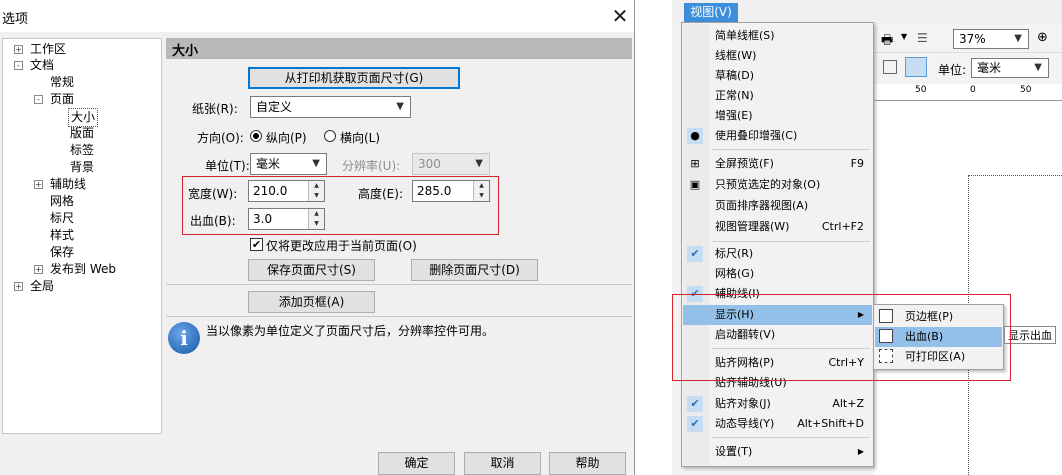 This screenshot has height=475, width=1062. What do you see at coordinates (777, 404) in the screenshot?
I see `menu-item-snap-objects: ✔ 贴齐对象(J) Alt+Z` at bounding box center [777, 404].